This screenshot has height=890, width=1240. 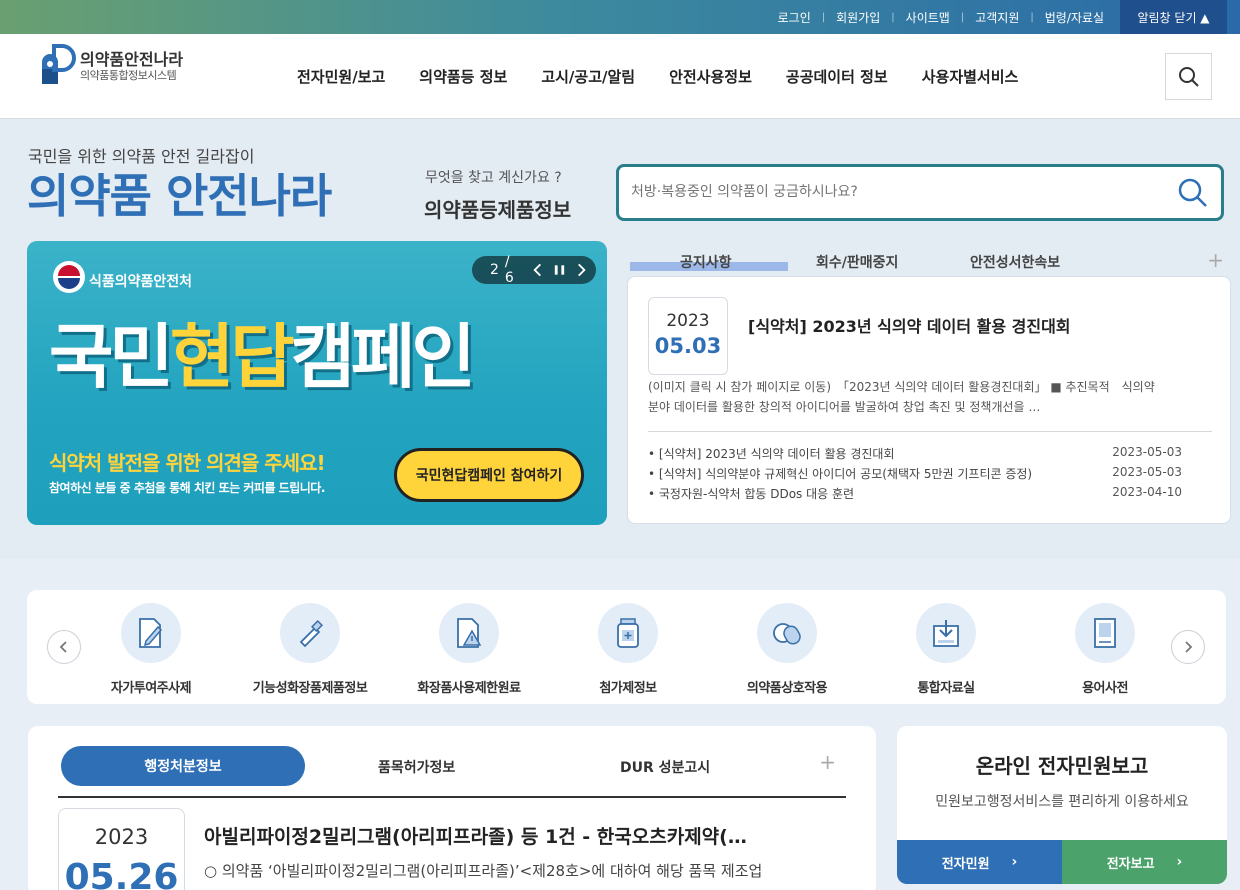 I want to click on alarm-close-button: 알림창 닫기 ▲, so click(x=1173, y=17).